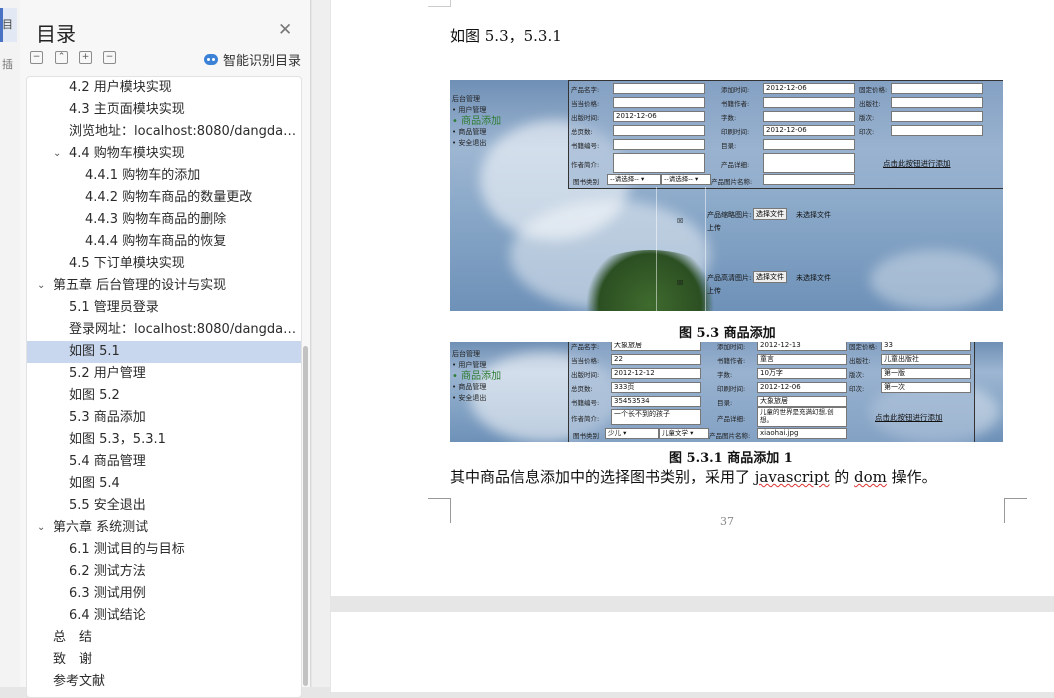 Image resolution: width=1054 pixels, height=698 pixels. What do you see at coordinates (164, 506) in the screenshot?
I see `toc-item: 5.5 安全退出` at bounding box center [164, 506].